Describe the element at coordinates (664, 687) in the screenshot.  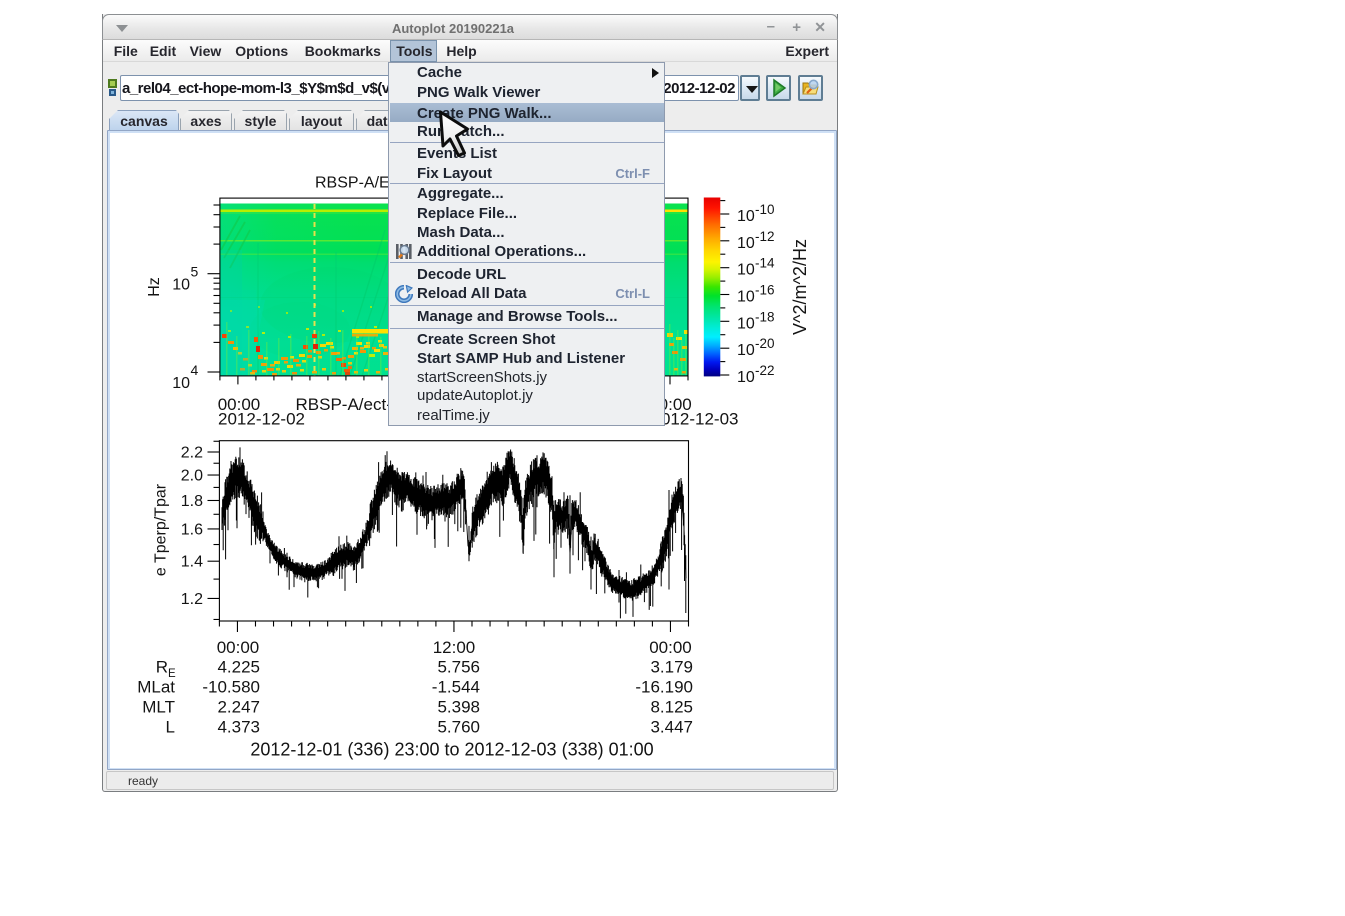
I see `svg-text: -16.190` at that location.